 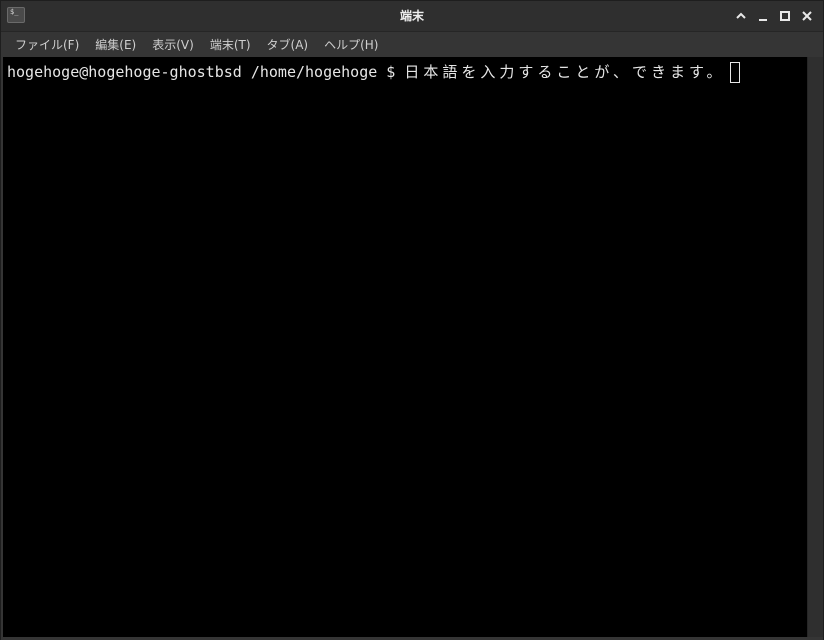 I want to click on minimize-button, so click(x=763, y=16).